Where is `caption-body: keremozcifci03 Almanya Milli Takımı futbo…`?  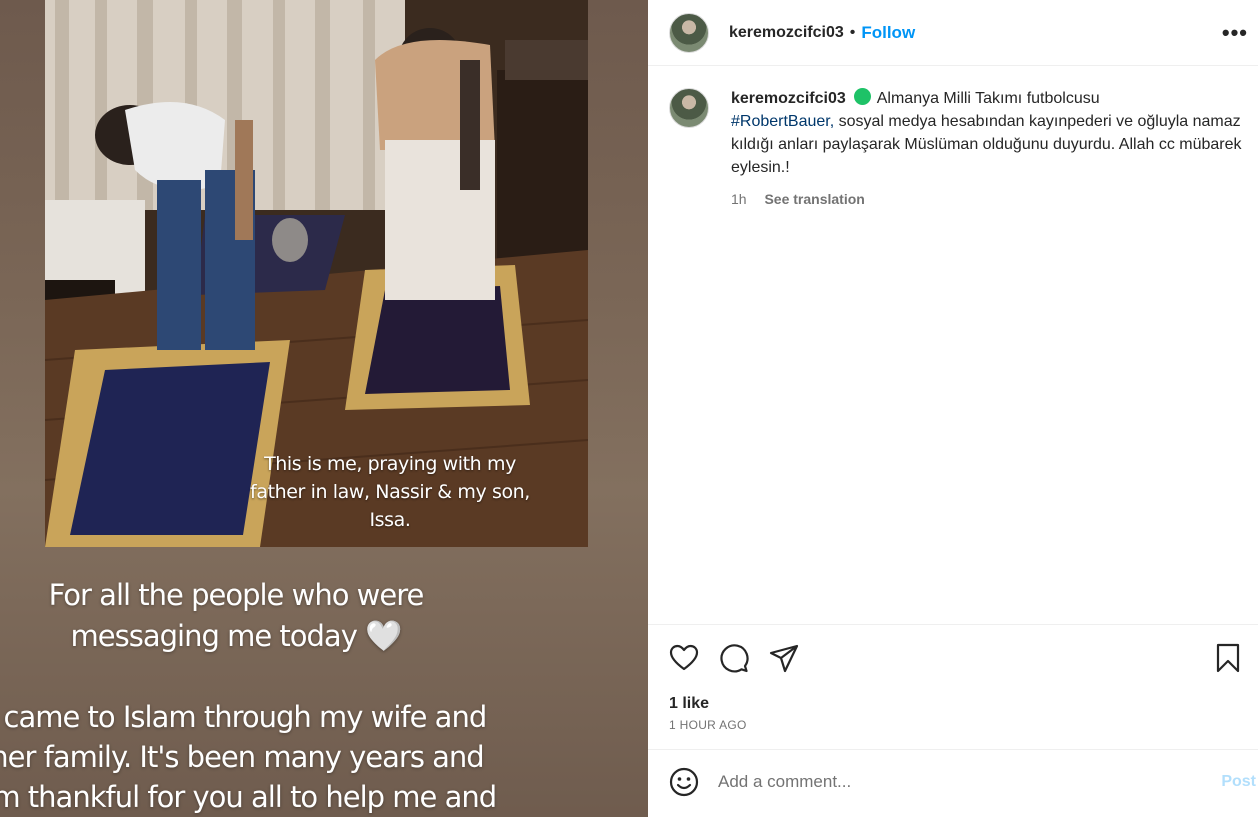
caption-body: keremozcifci03 Almanya Milli Takımı futbo… is located at coordinates (987, 149).